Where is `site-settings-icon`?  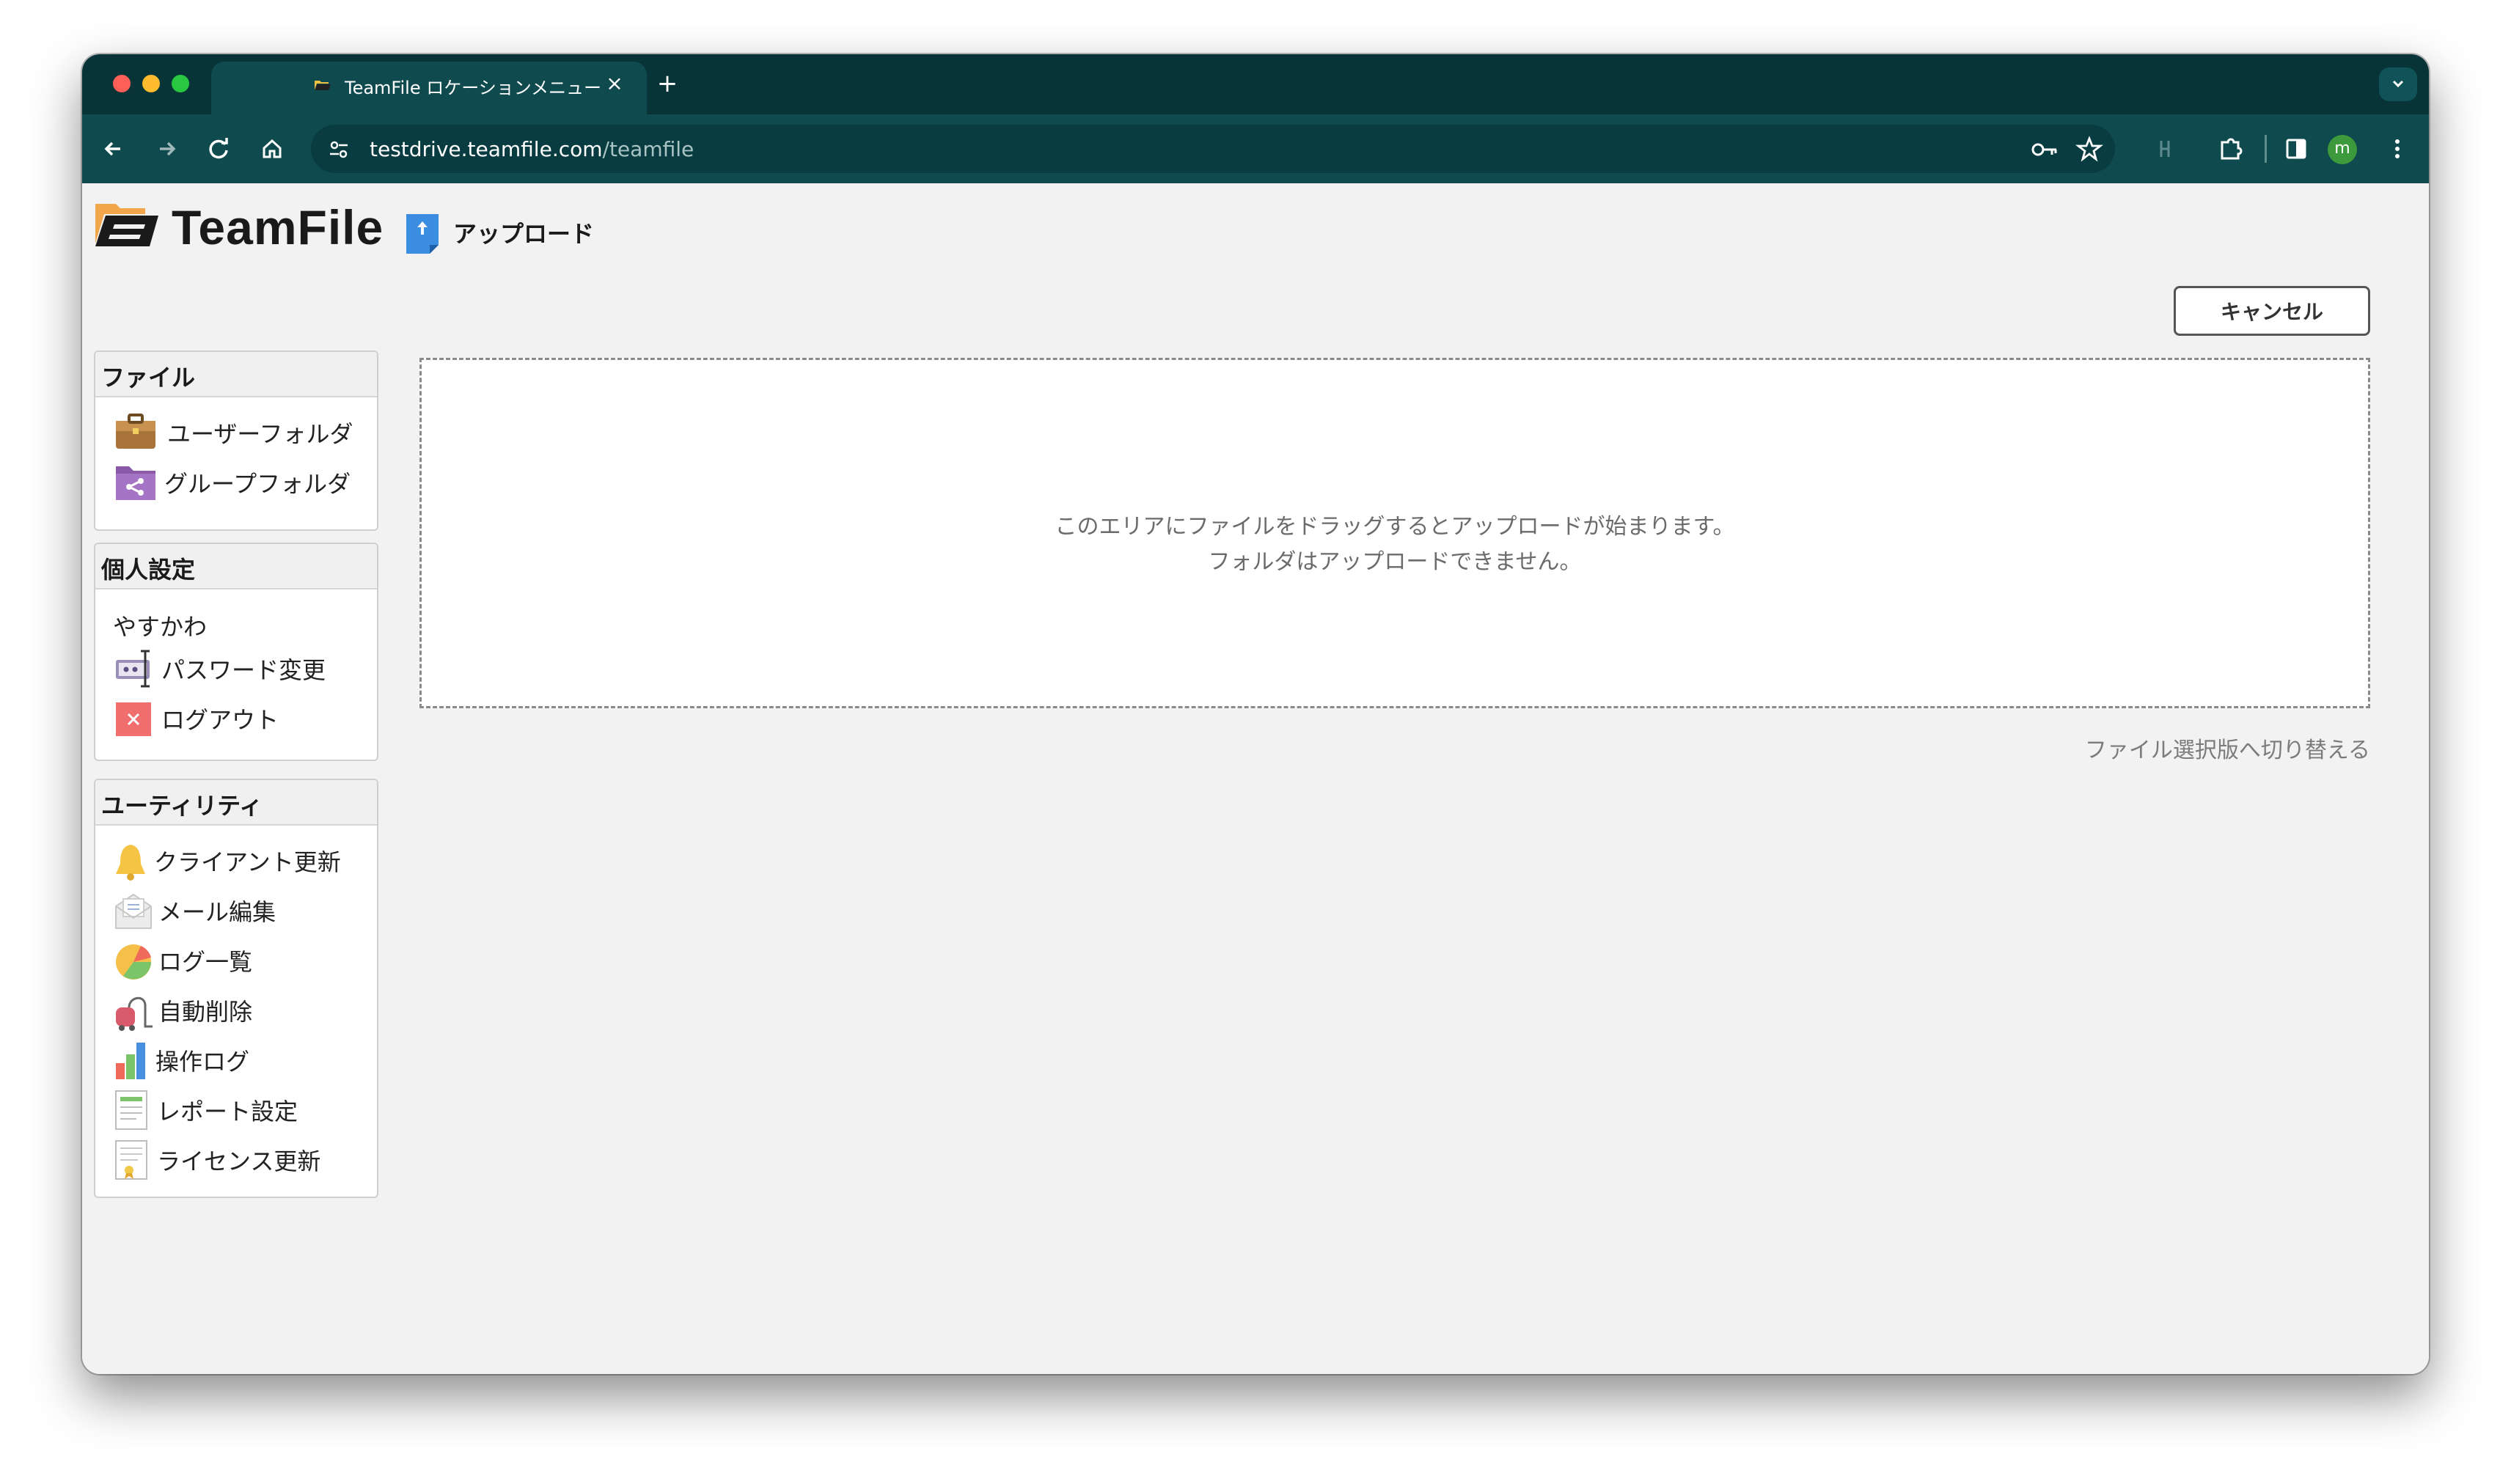
site-settings-icon is located at coordinates (339, 149).